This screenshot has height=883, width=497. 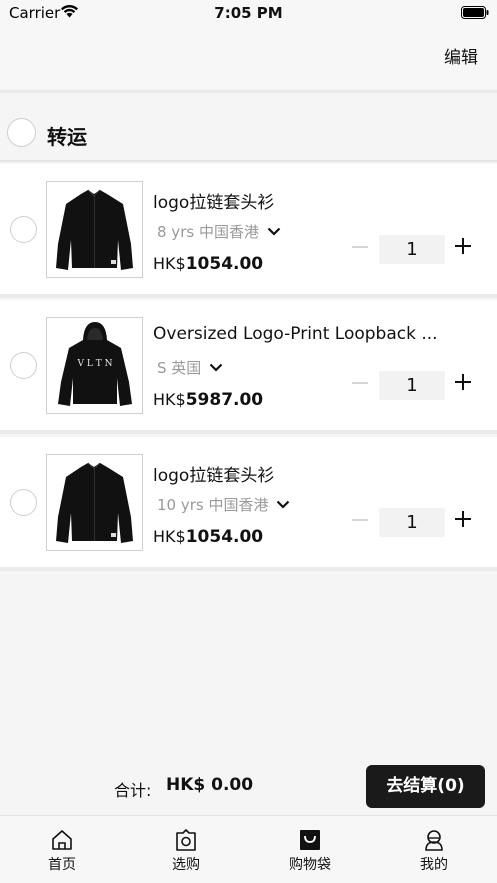 I want to click on tab-label: 首页, so click(x=62, y=865).